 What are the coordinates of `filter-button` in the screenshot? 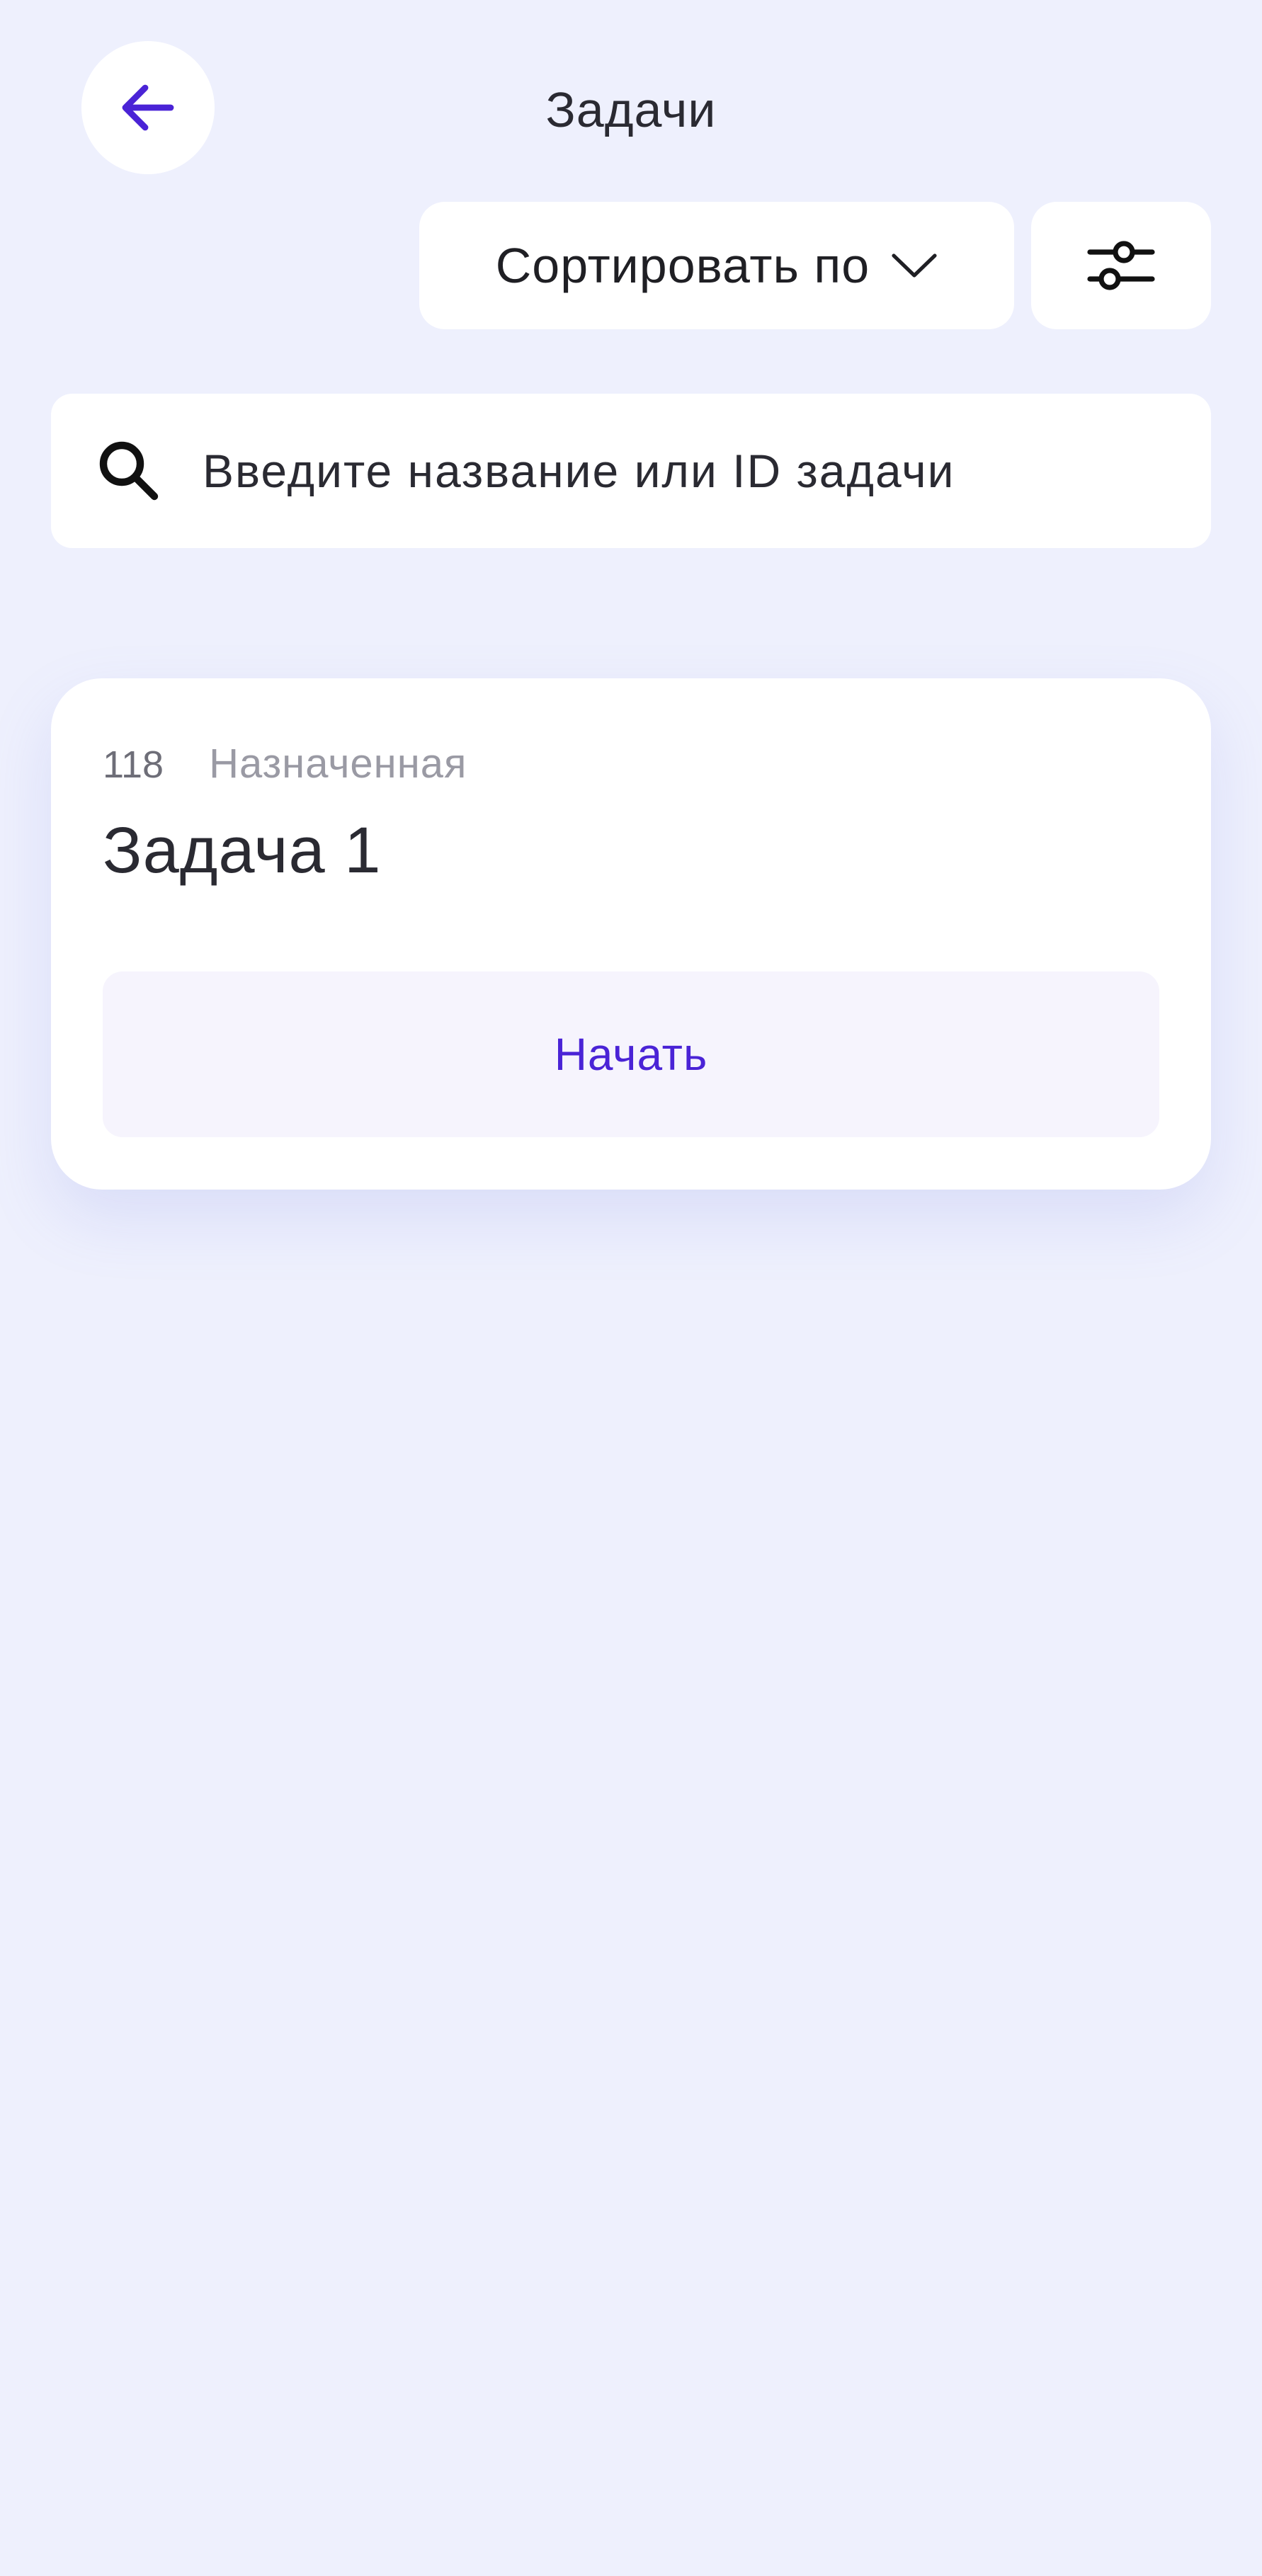 It's located at (1121, 265).